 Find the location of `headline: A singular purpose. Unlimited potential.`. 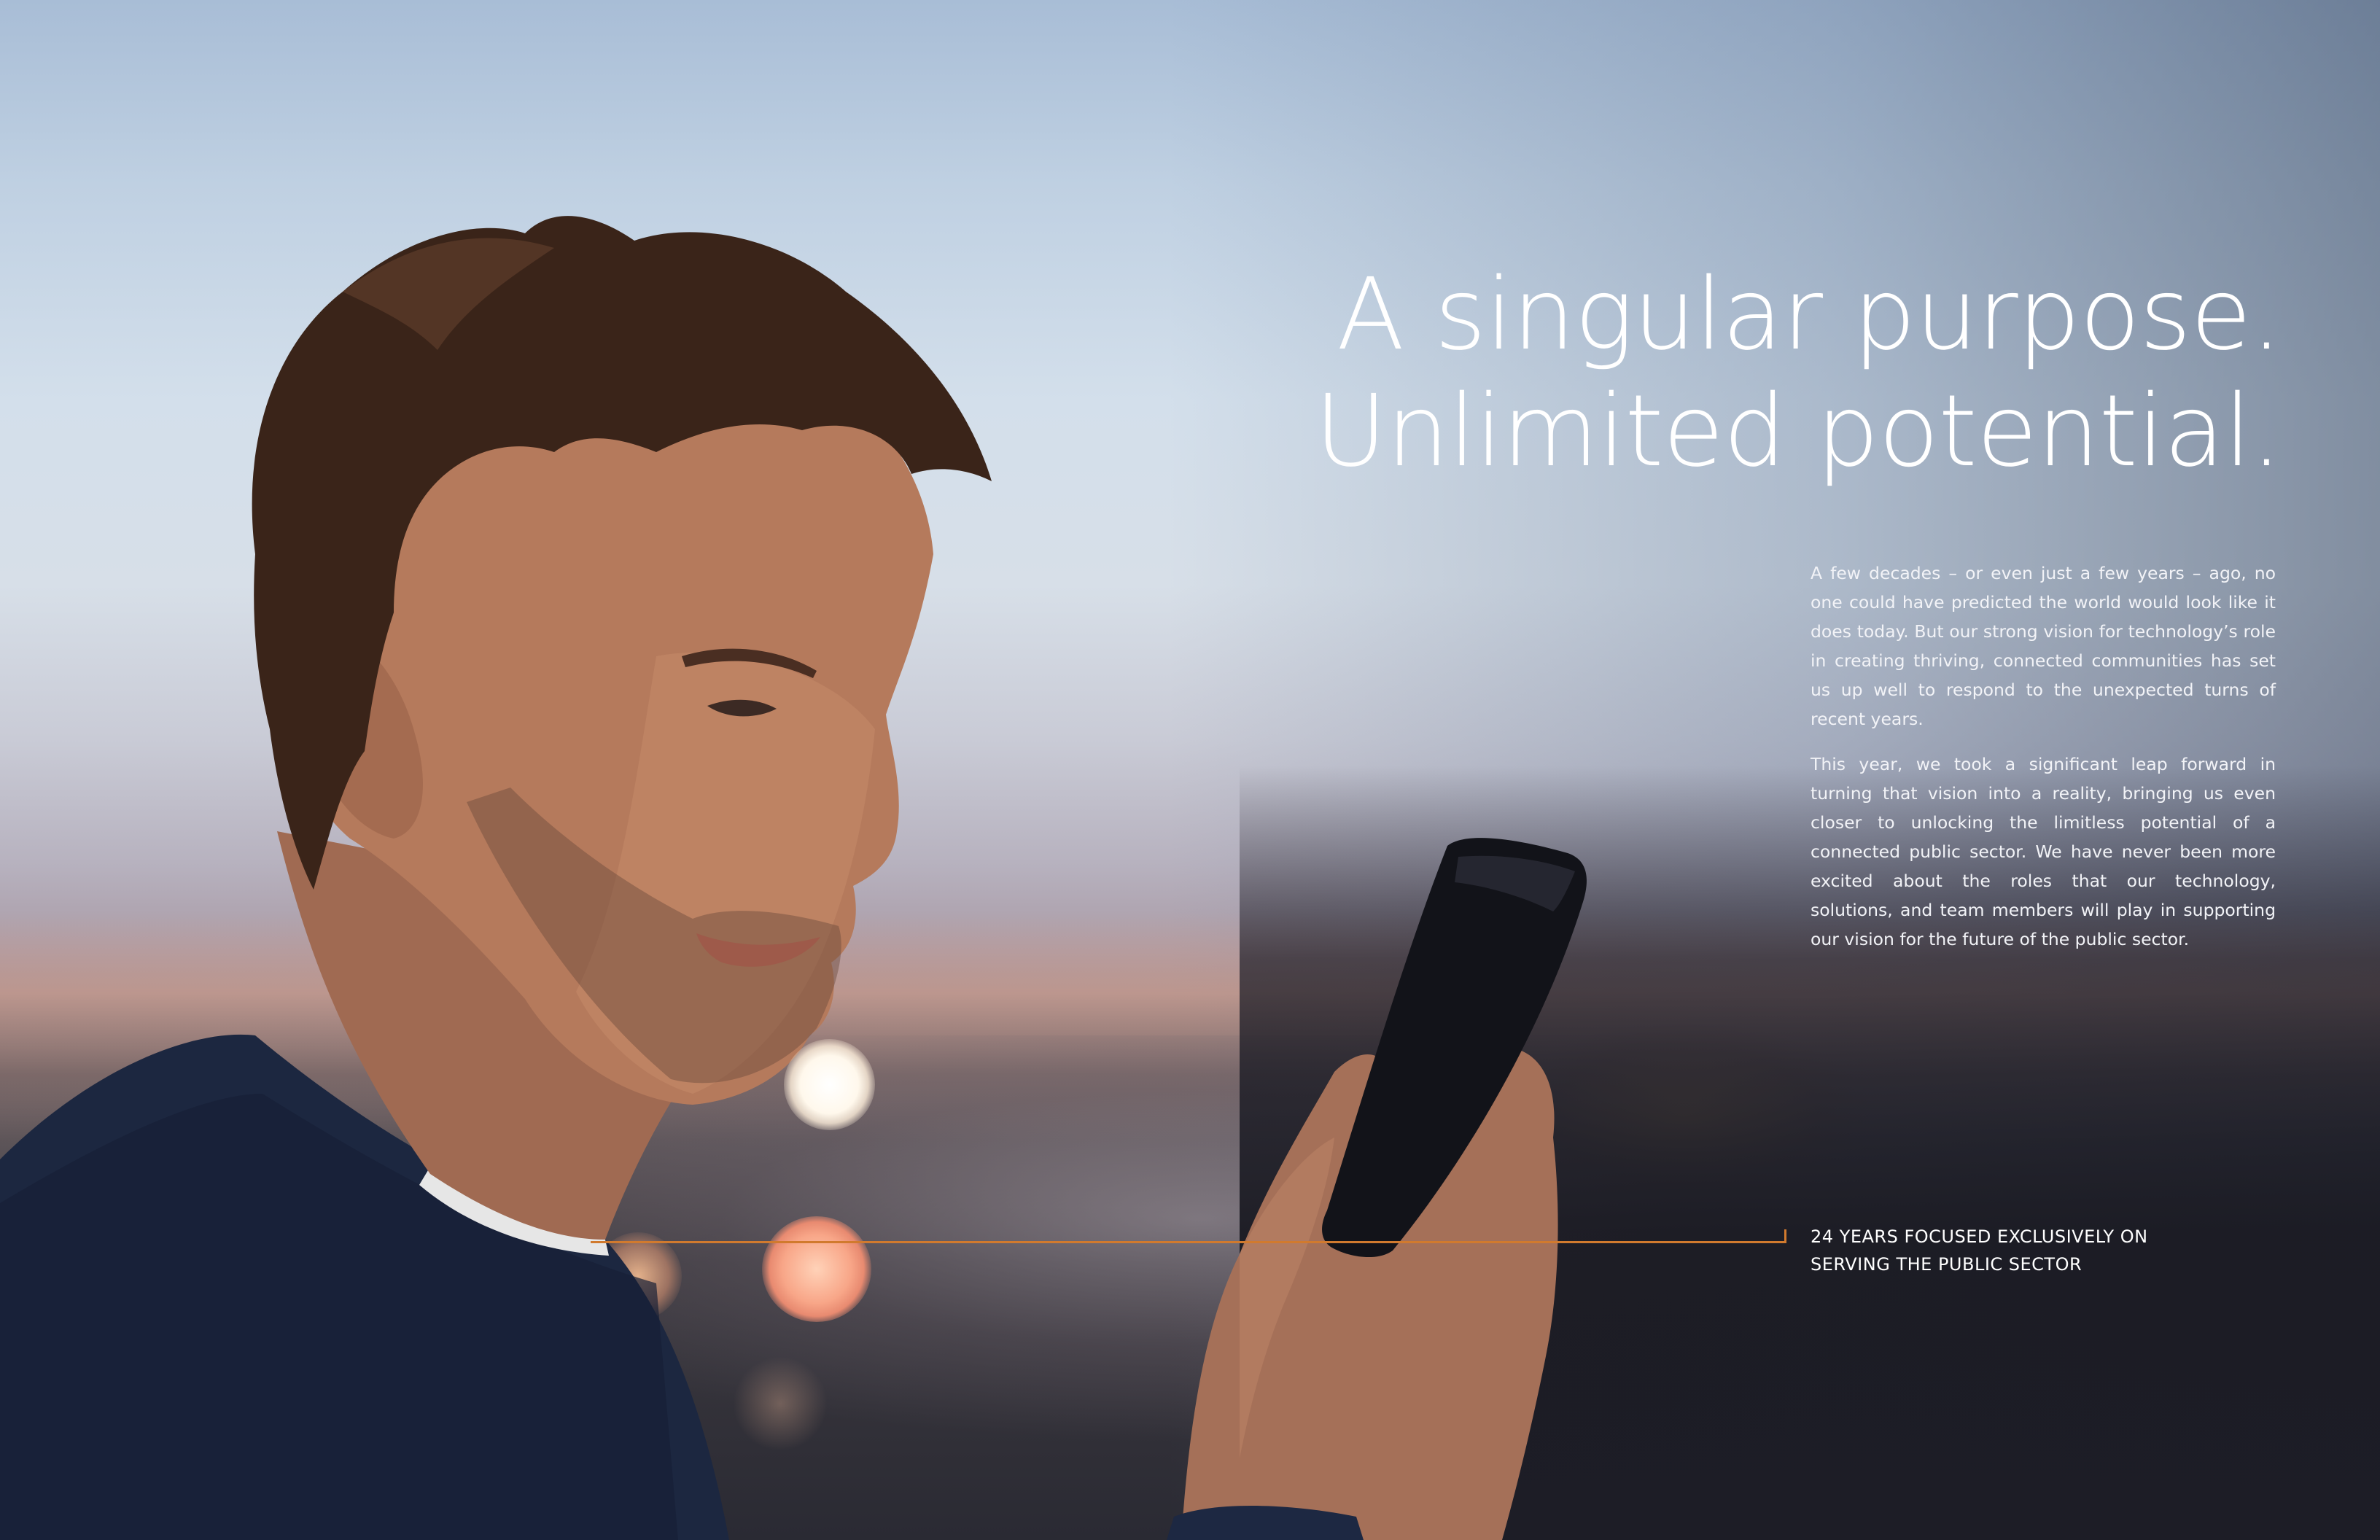

headline: A singular purpose. Unlimited potential. is located at coordinates (1771, 373).